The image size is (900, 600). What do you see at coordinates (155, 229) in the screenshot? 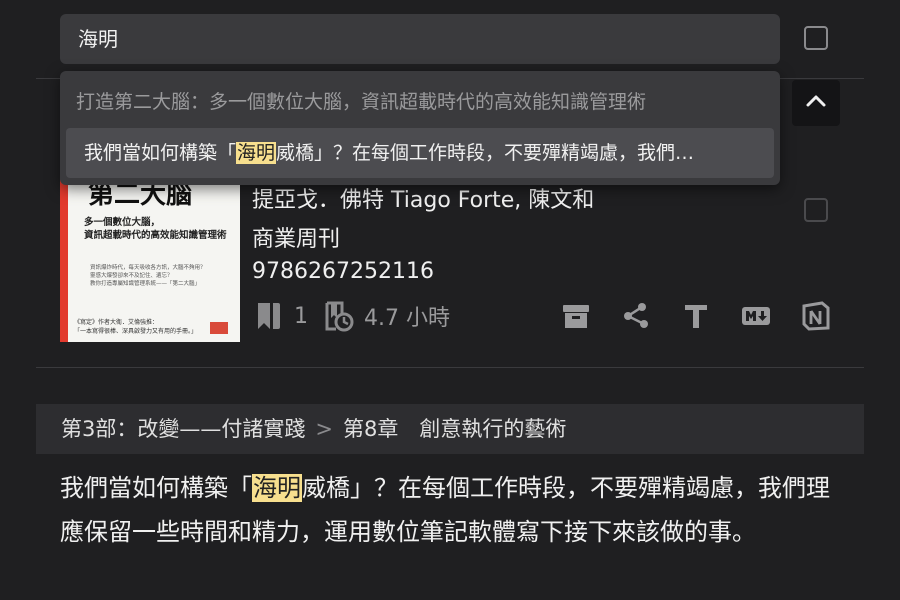
I see `cover-subtitle: 多一個數位大腦， 資訊超載時代的高效能知識管理術` at bounding box center [155, 229].